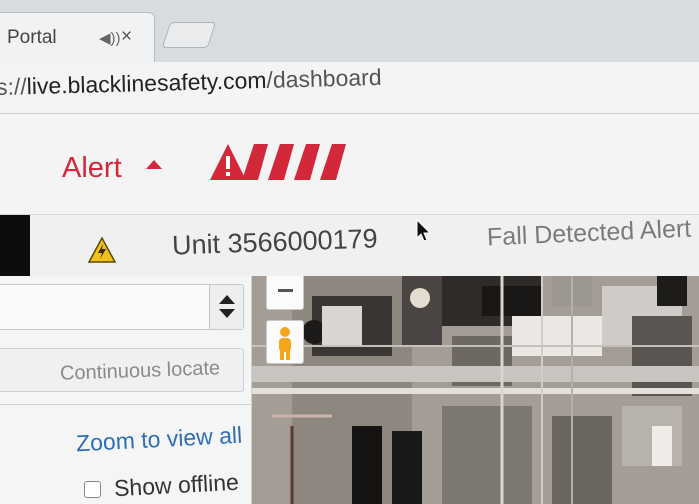  Describe the element at coordinates (349, 31) in the screenshot. I see `browser-tabstrip: Portal ◀︎)) ×` at that location.